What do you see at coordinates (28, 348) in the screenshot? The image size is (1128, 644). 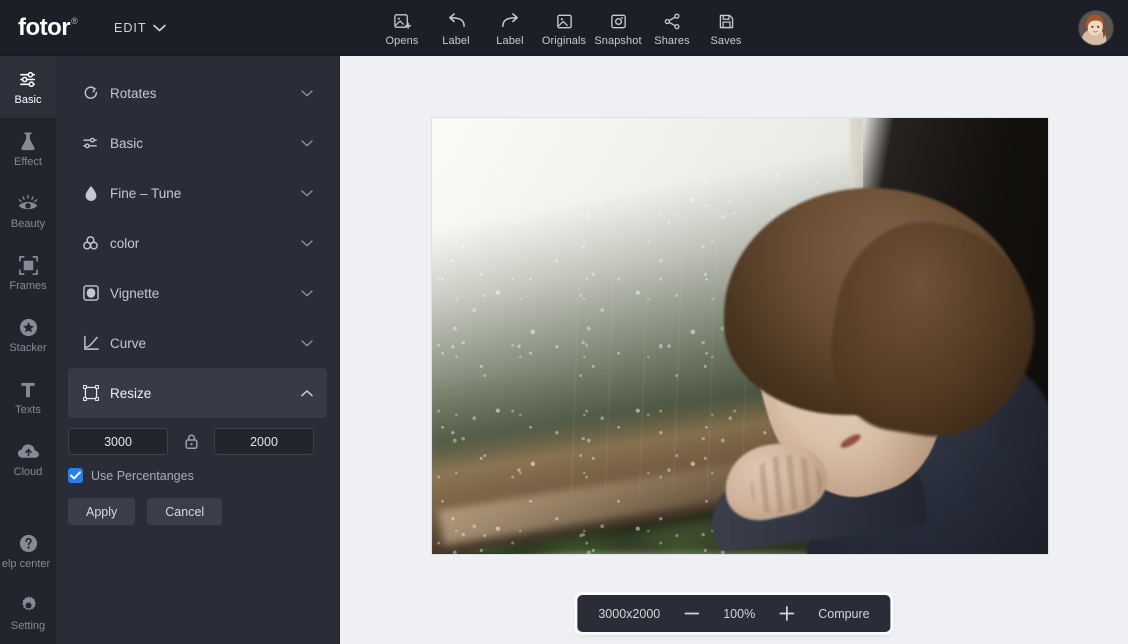 I see `sidebar-label-stacker: Stacker` at bounding box center [28, 348].